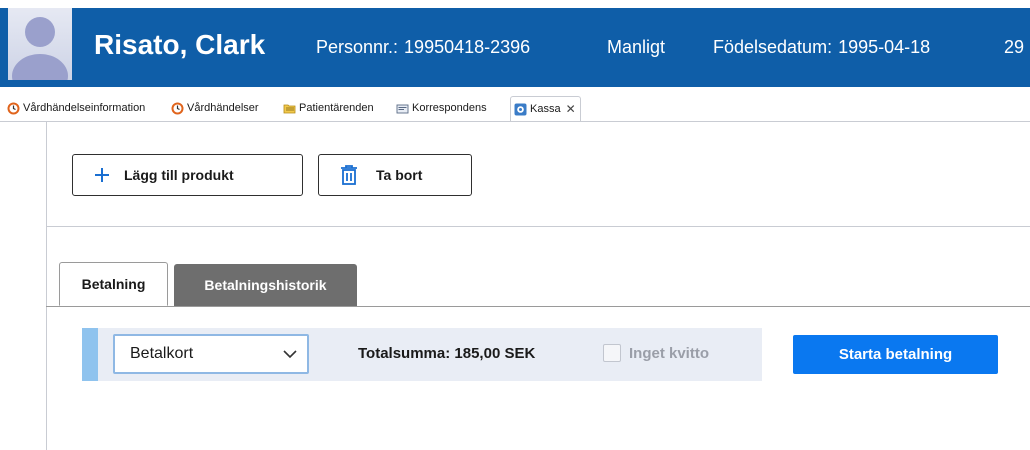 The image size is (1030, 450). I want to click on payment-bar-accent, so click(90, 354).